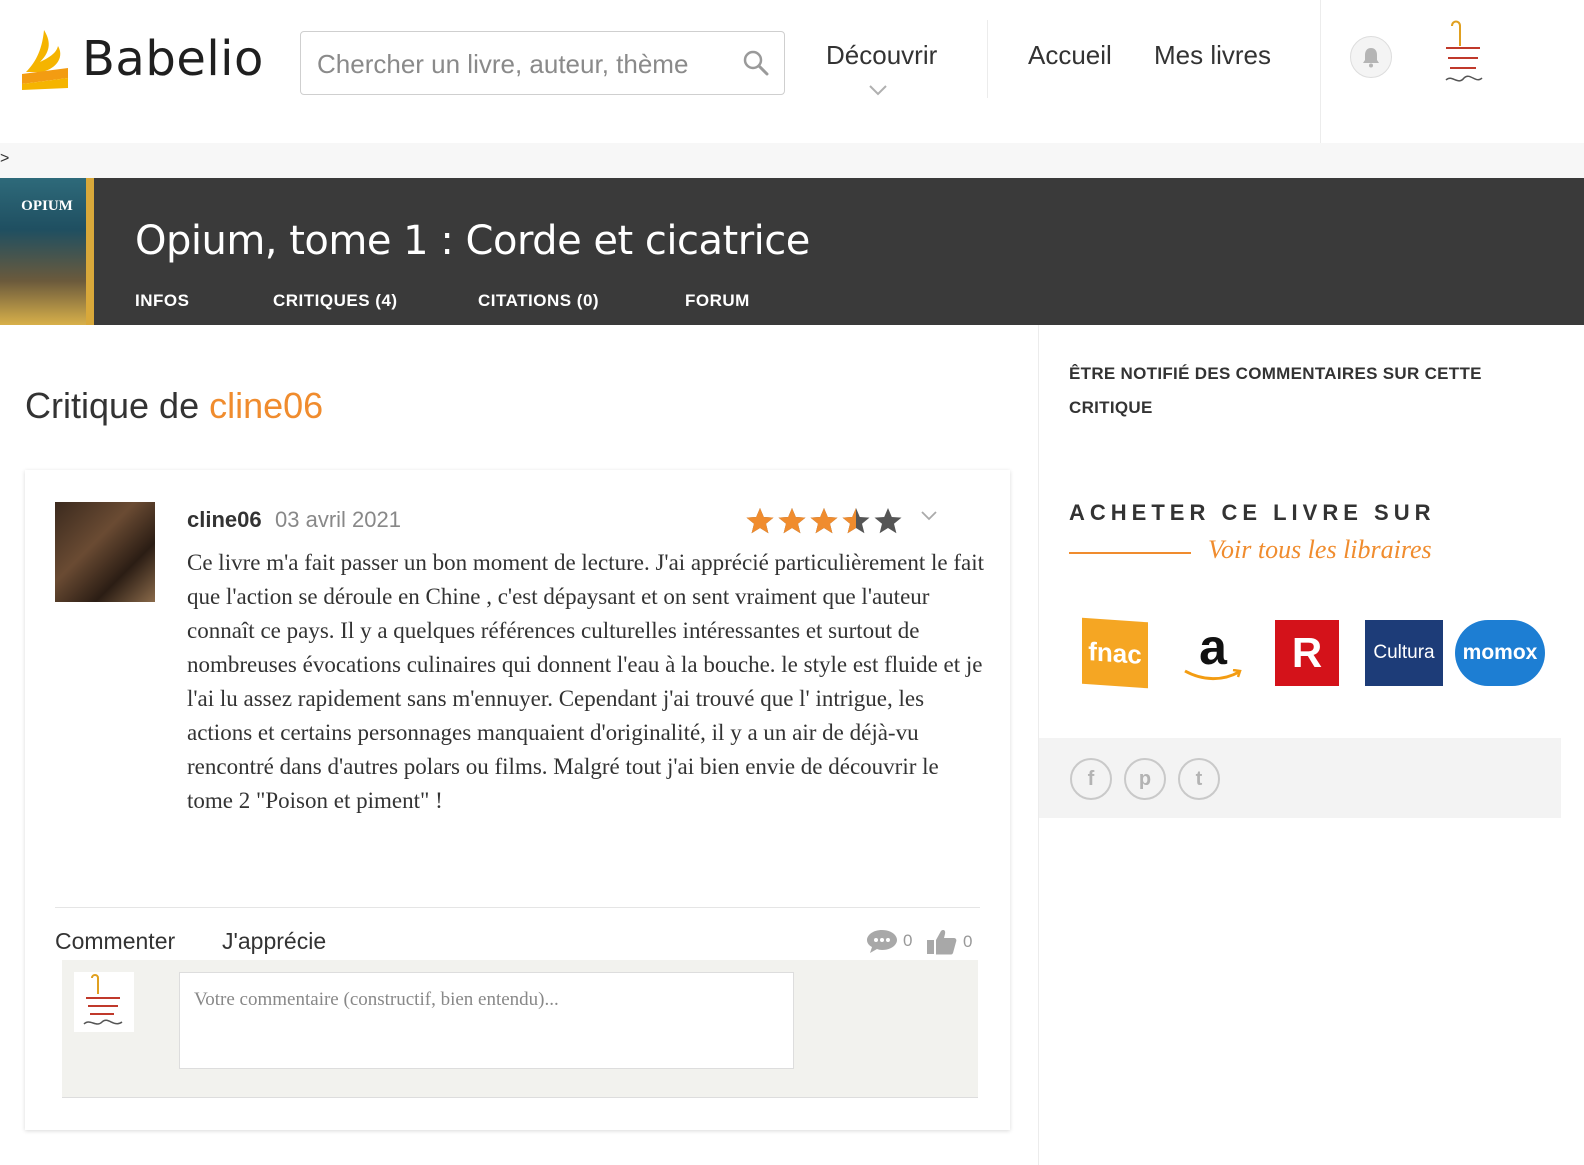 The image size is (1584, 1165). Describe the element at coordinates (1212, 55) in the screenshot. I see `nav-my-books: Mes livres` at that location.